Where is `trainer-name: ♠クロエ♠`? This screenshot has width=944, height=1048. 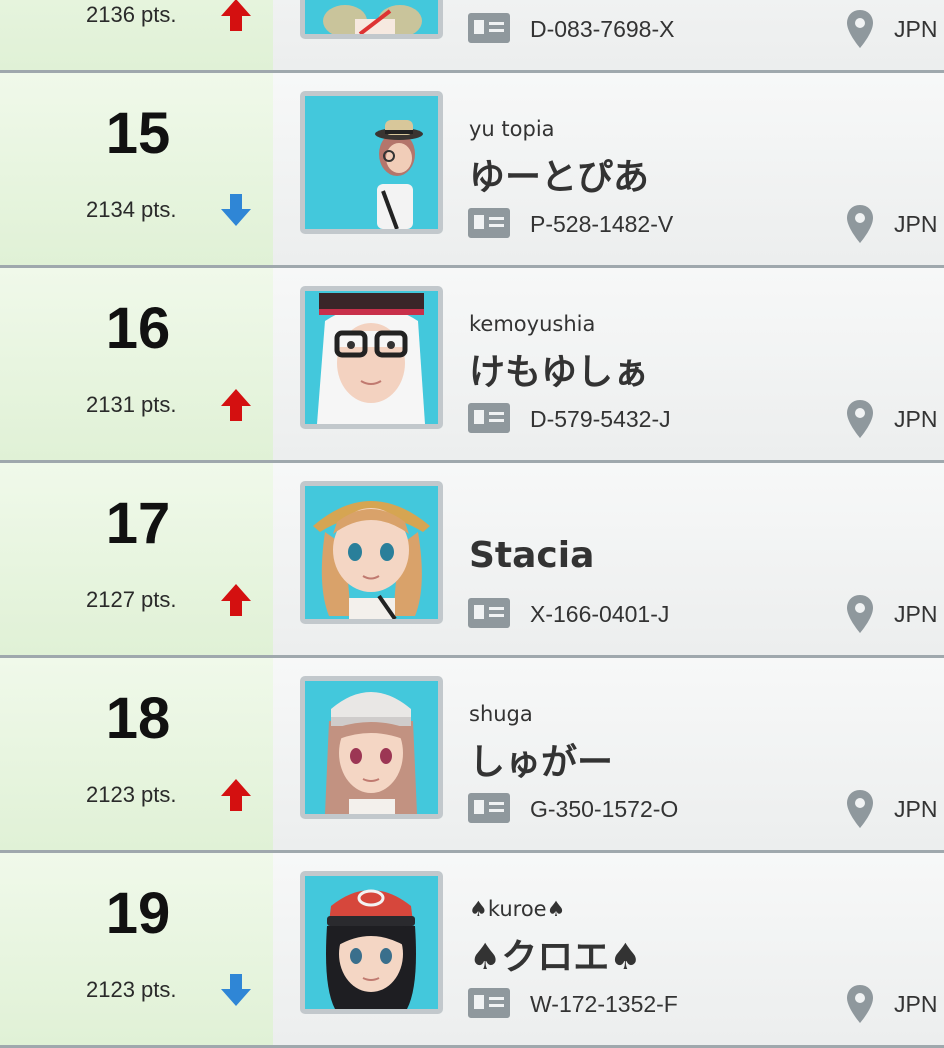
trainer-name: ♠クロエ♠ is located at coordinates (555, 957).